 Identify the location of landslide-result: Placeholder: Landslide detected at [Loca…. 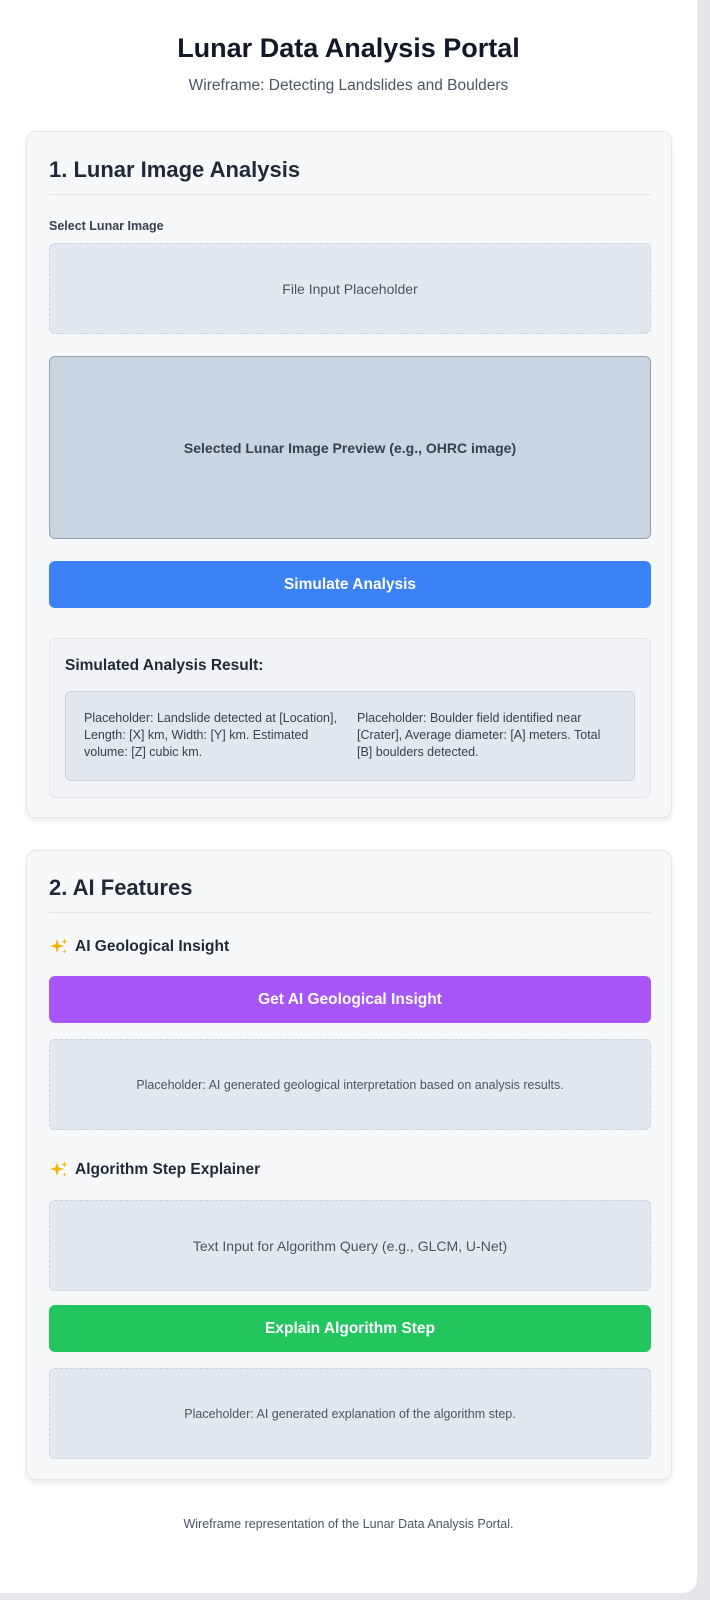
(210, 735).